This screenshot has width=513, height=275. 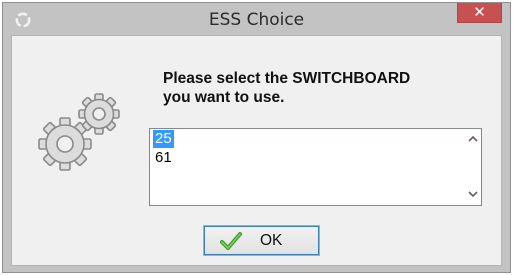 I want to click on scroll-down-icon, so click(x=472, y=194).